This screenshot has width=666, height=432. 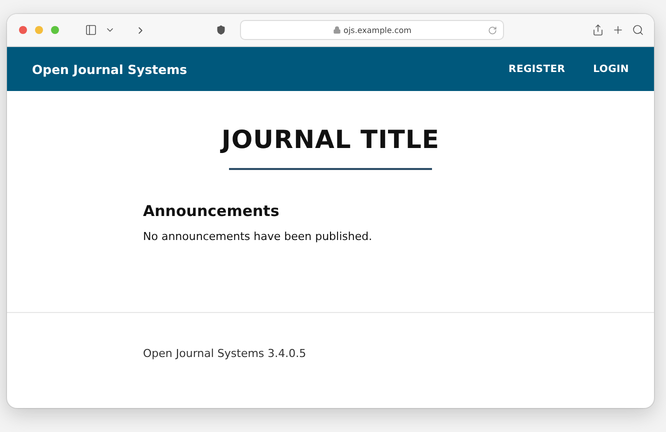 What do you see at coordinates (224, 353) in the screenshot?
I see `footer-text: Open Journal Systems 3.4.0.5` at bounding box center [224, 353].